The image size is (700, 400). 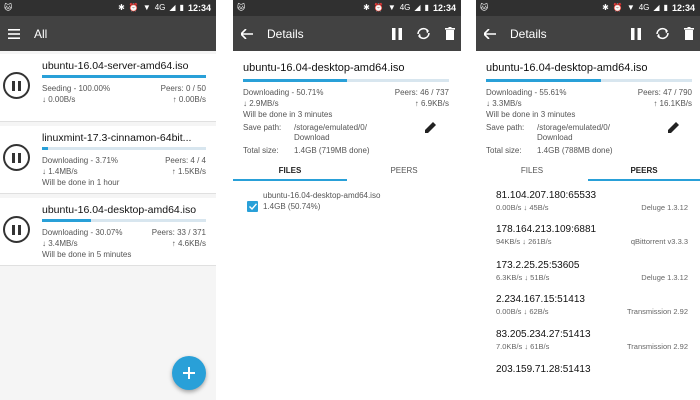 I want to click on download-speed: ↓ 3.3MB/s, so click(x=504, y=103).